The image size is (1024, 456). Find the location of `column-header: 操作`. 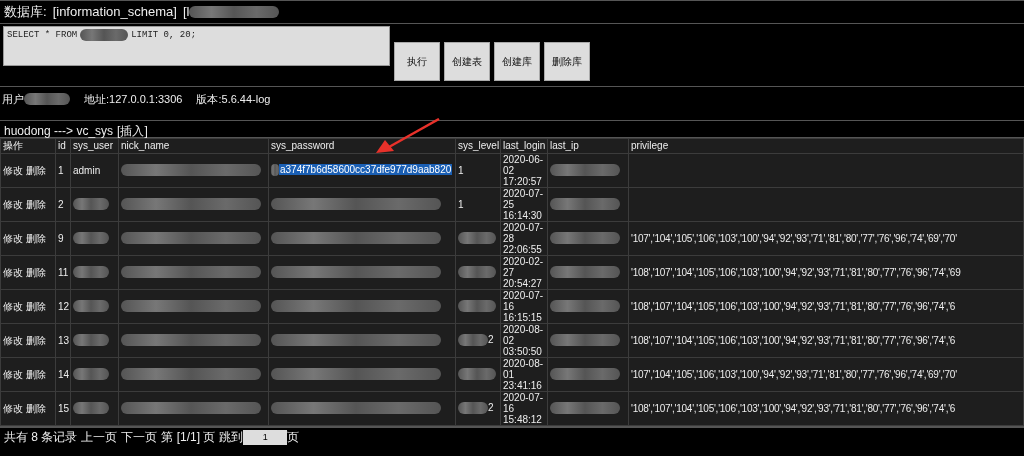

column-header: 操作 is located at coordinates (28, 146).